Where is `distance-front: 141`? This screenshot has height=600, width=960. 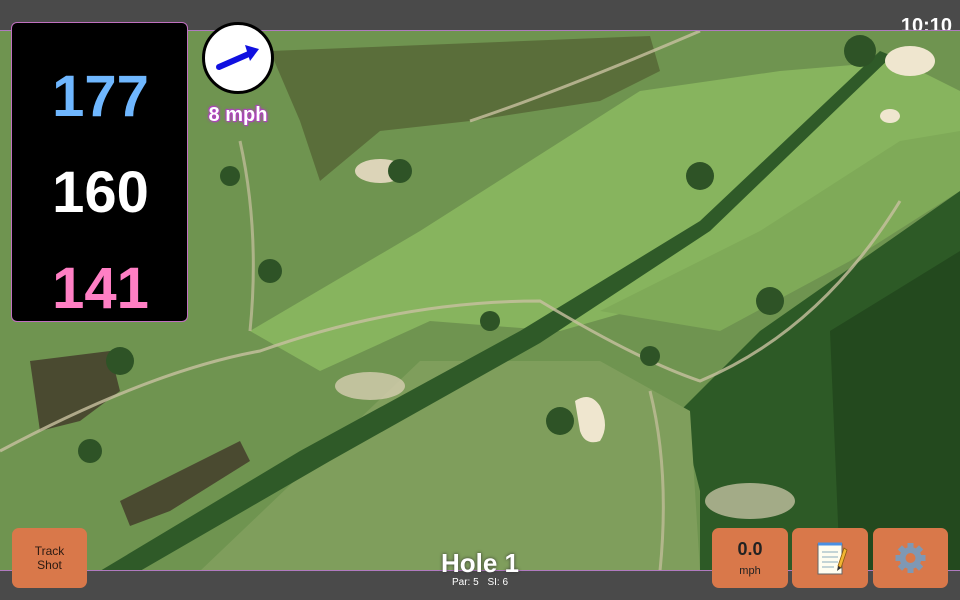
distance-front: 141 is located at coordinates (100, 288).